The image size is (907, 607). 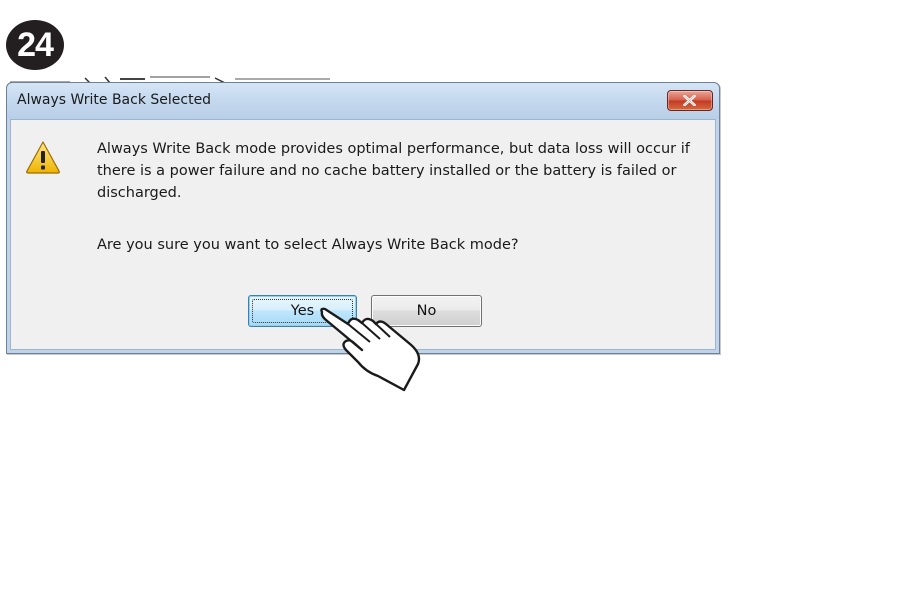 I want to click on hand-pointer-icon, so click(x=370, y=349).